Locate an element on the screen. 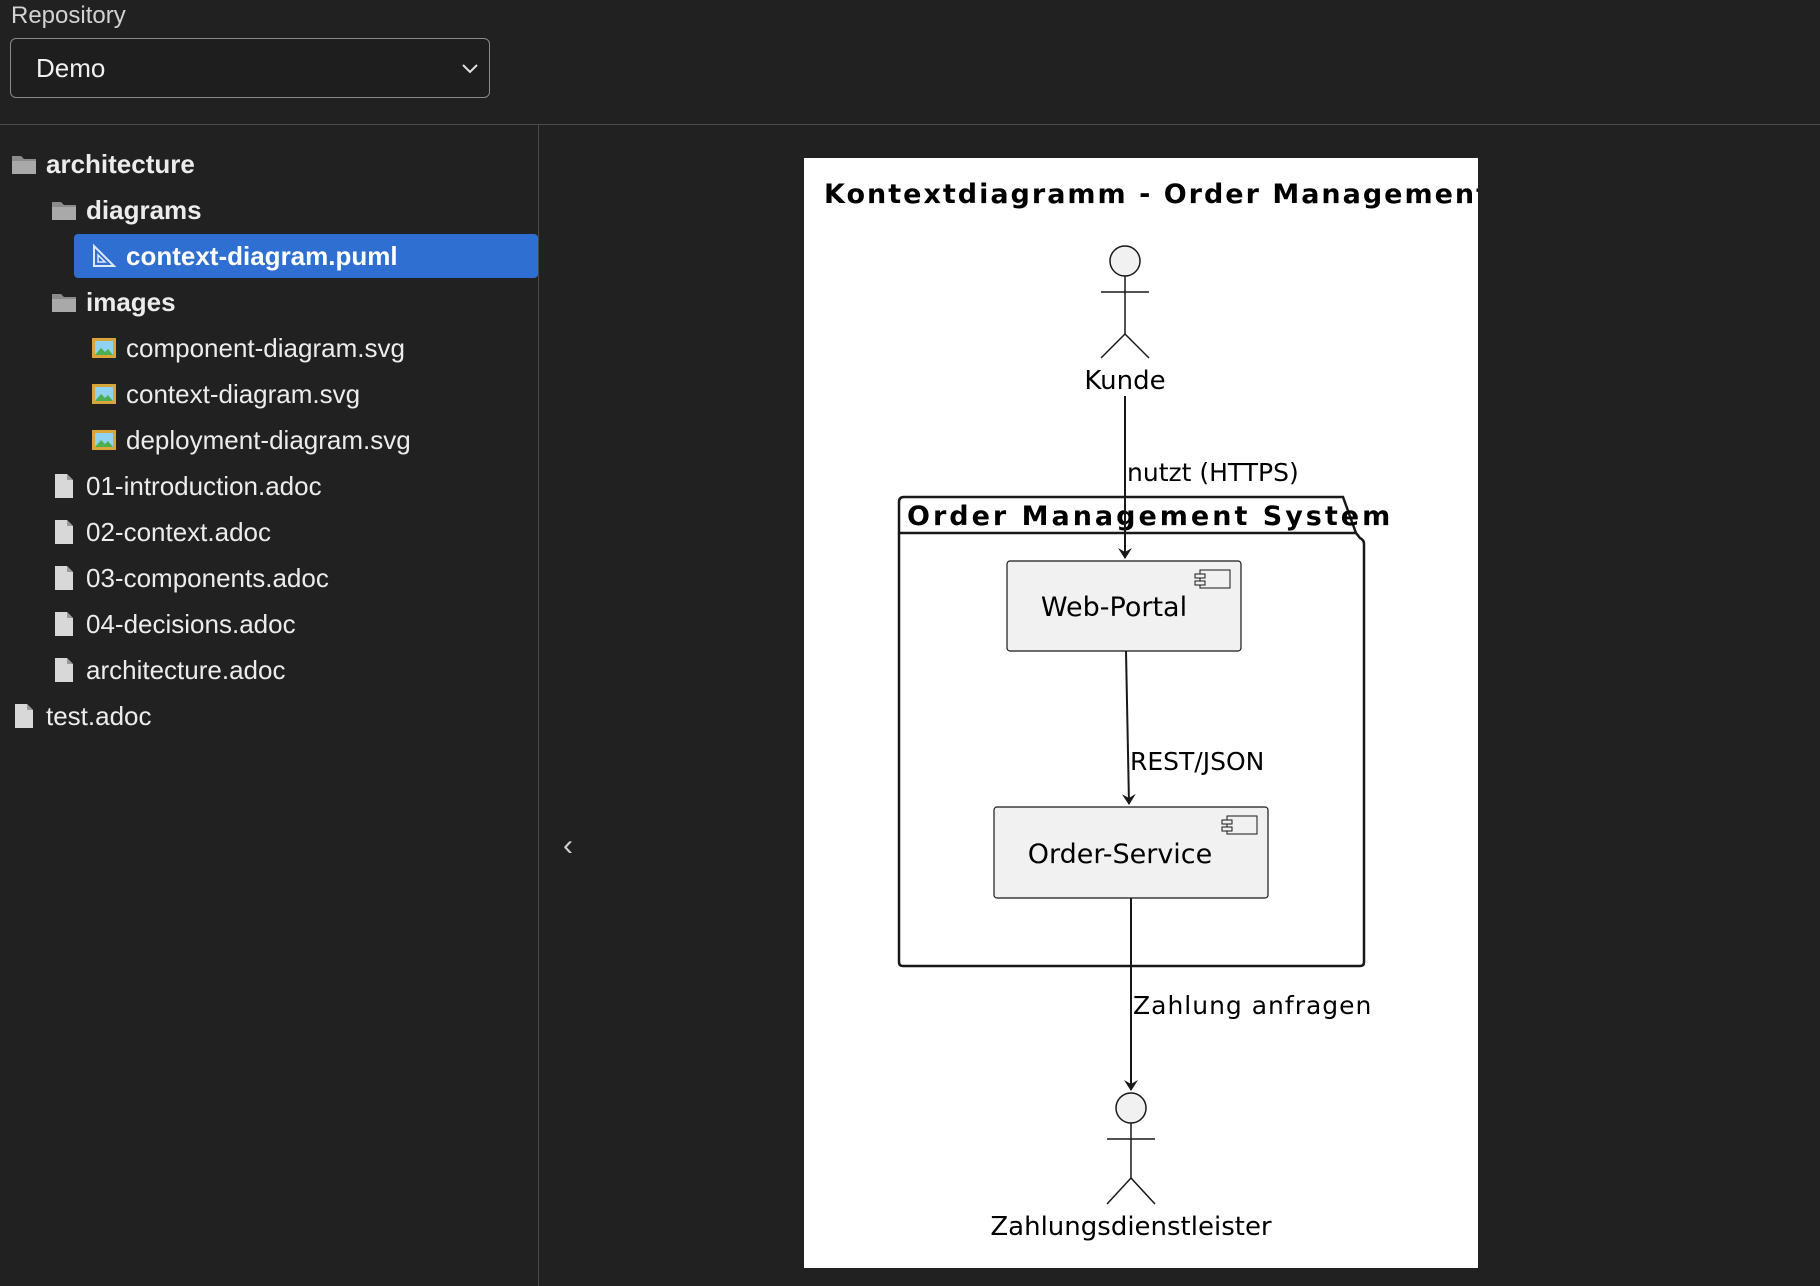  tree-file-context-diagram-svg: context-diagram.svg is located at coordinates (225, 394).